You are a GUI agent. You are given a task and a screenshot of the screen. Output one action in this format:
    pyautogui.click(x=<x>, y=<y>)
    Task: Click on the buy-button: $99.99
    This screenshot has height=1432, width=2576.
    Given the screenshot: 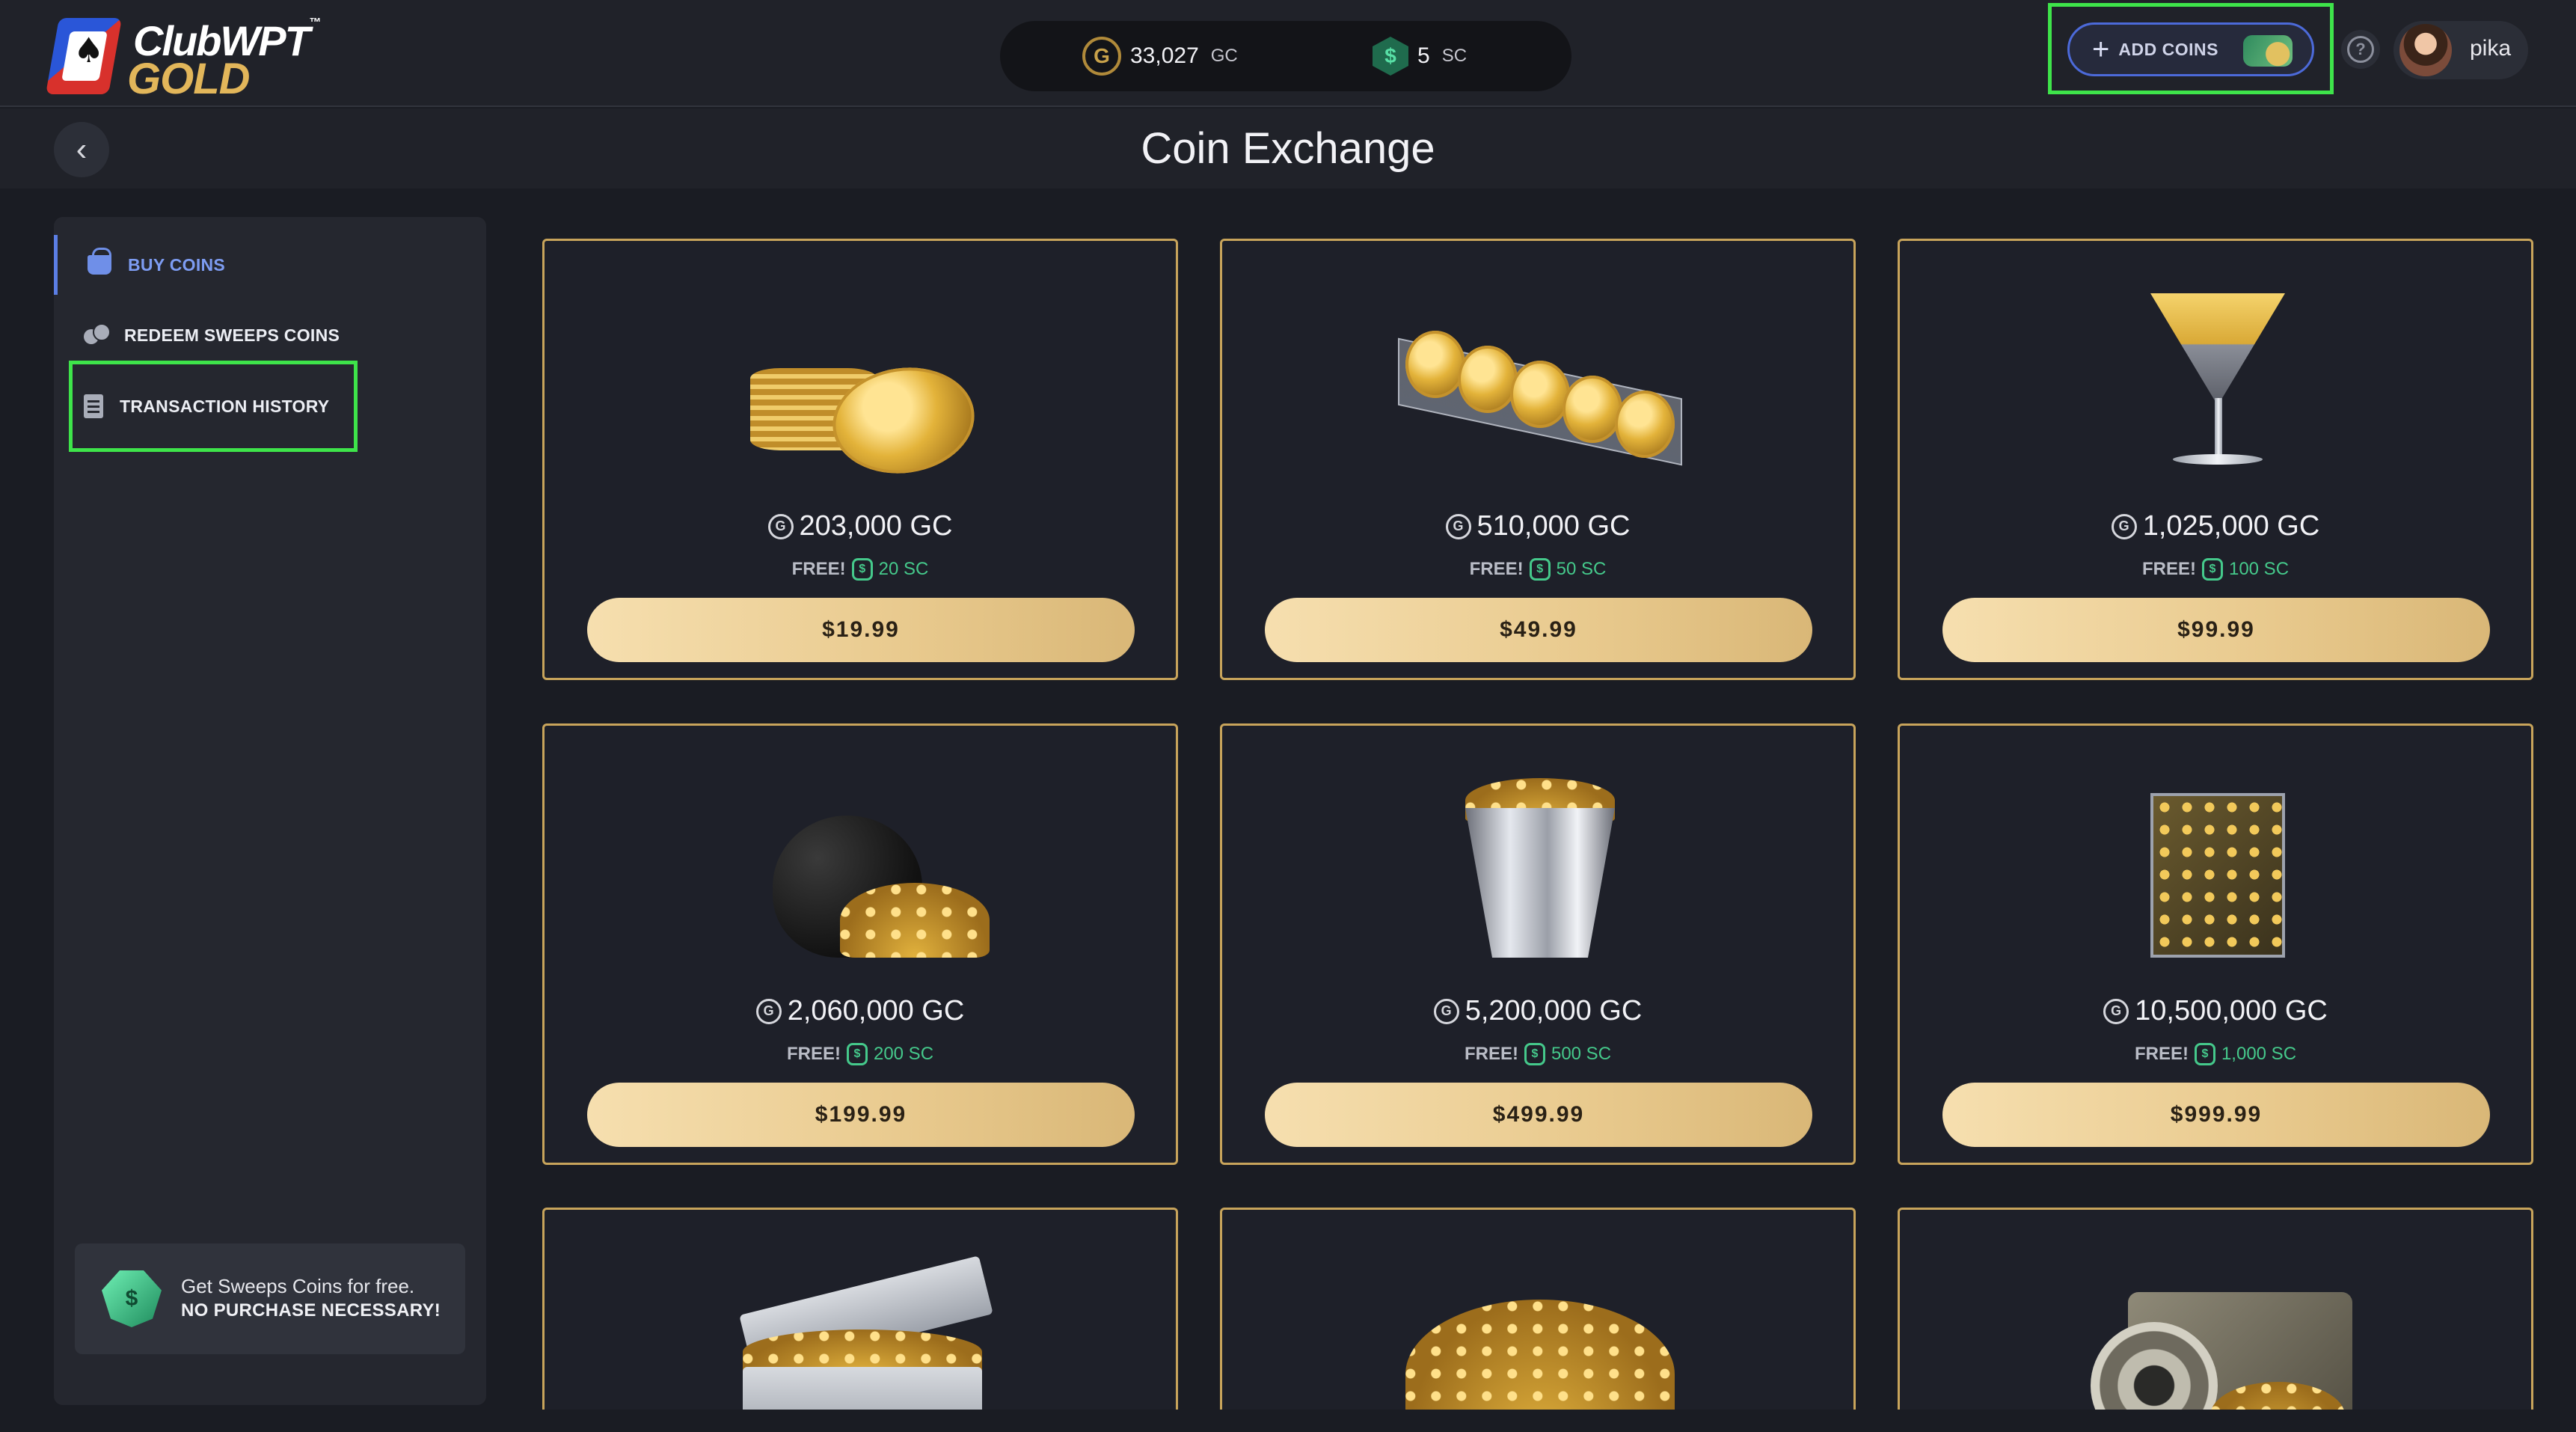 What is the action you would take?
    pyautogui.click(x=2216, y=630)
    